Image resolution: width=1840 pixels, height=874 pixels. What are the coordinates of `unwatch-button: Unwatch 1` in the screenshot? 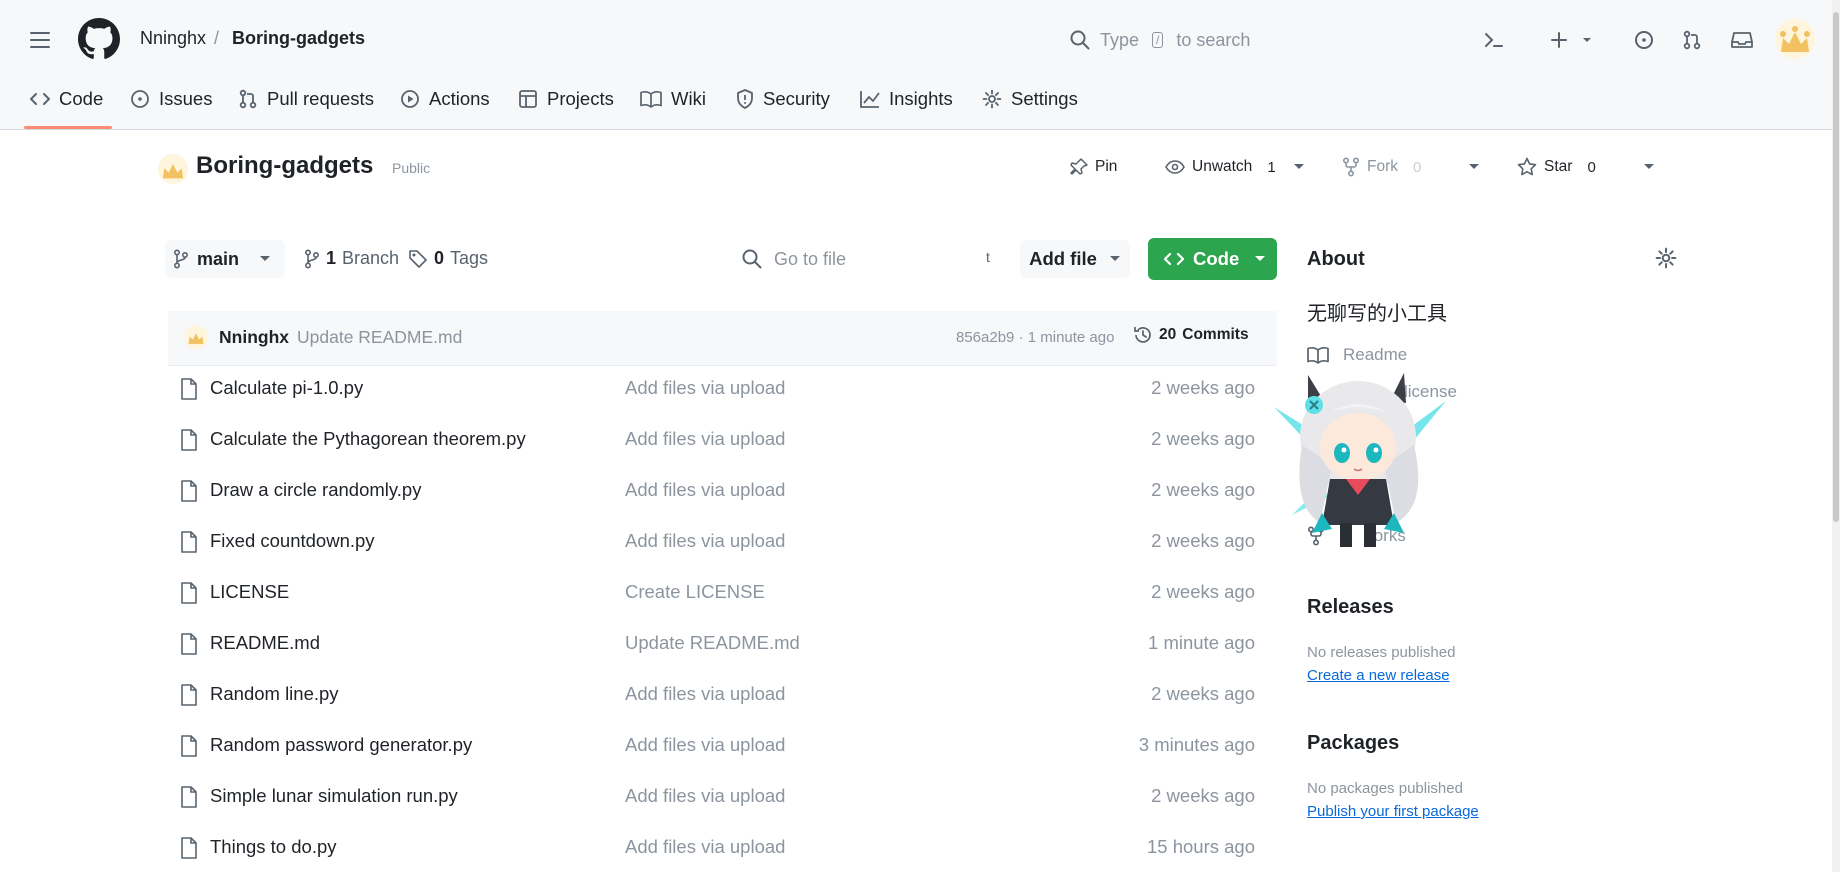 It's located at (1235, 167).